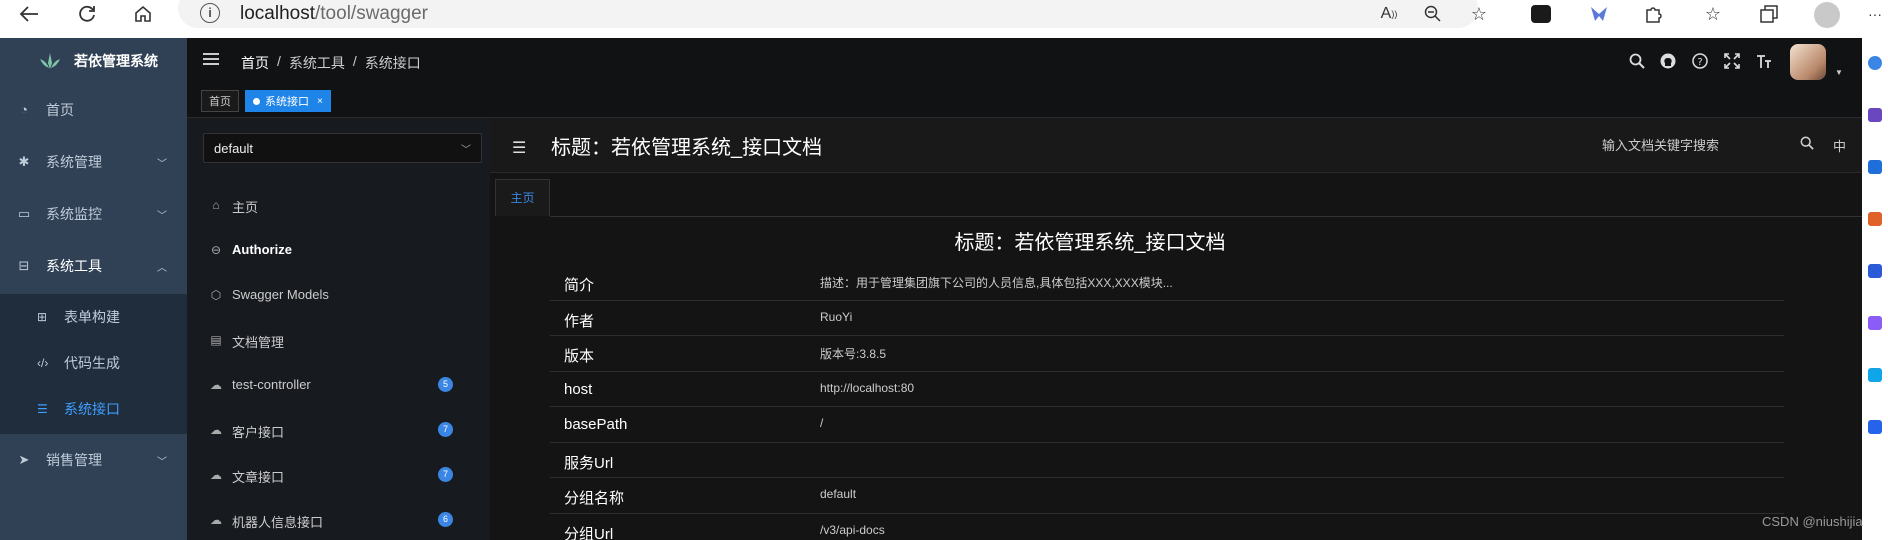 The image size is (1888, 540). I want to click on site-info-icon: i, so click(210, 13).